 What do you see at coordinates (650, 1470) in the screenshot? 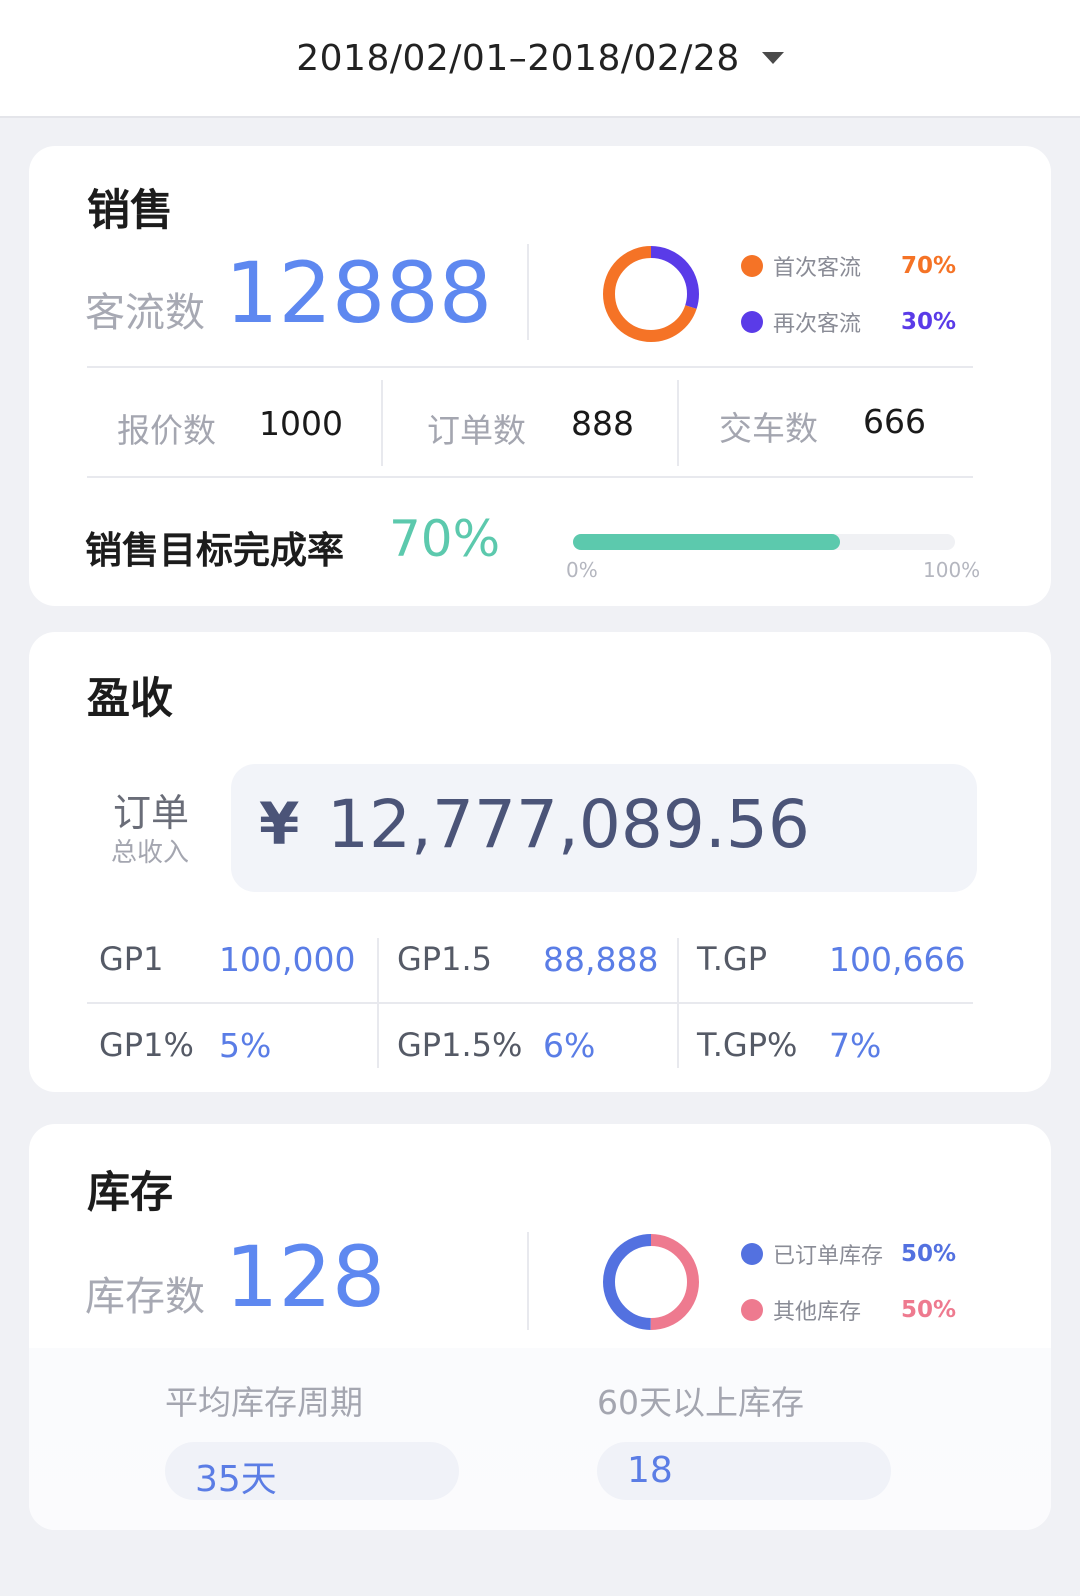
I see `over60-value: 18` at bounding box center [650, 1470].